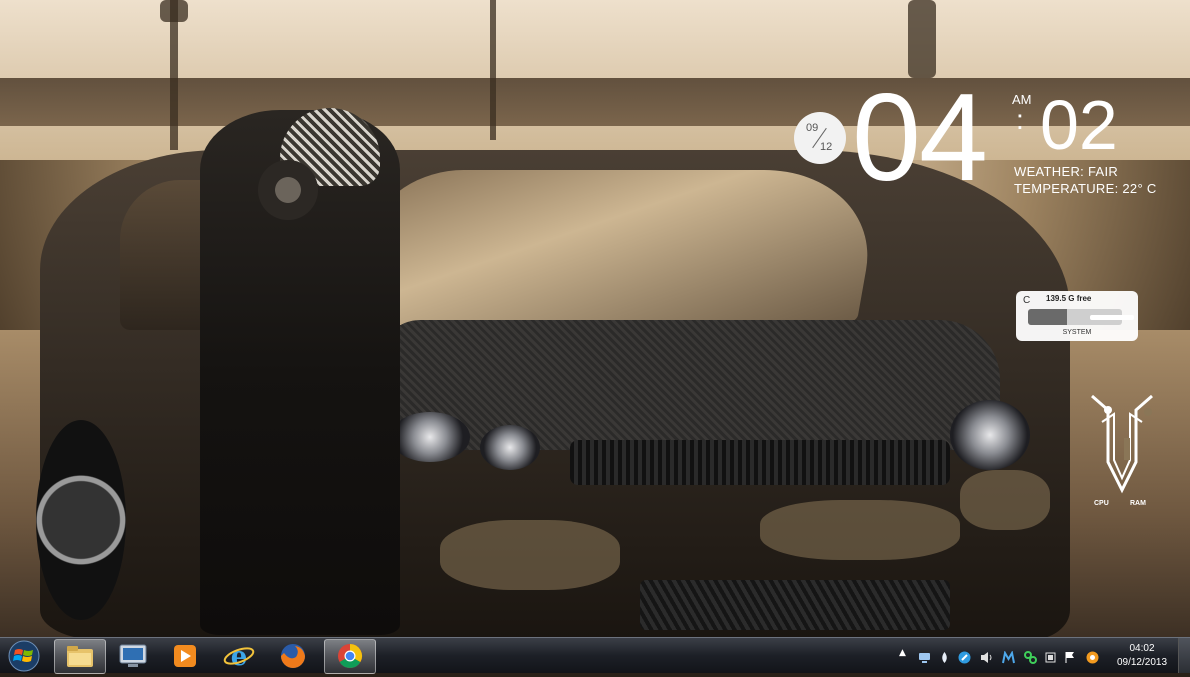 The width and height of the screenshot is (1190, 677). I want to click on wallpaper-car-grille, so click(760, 462).